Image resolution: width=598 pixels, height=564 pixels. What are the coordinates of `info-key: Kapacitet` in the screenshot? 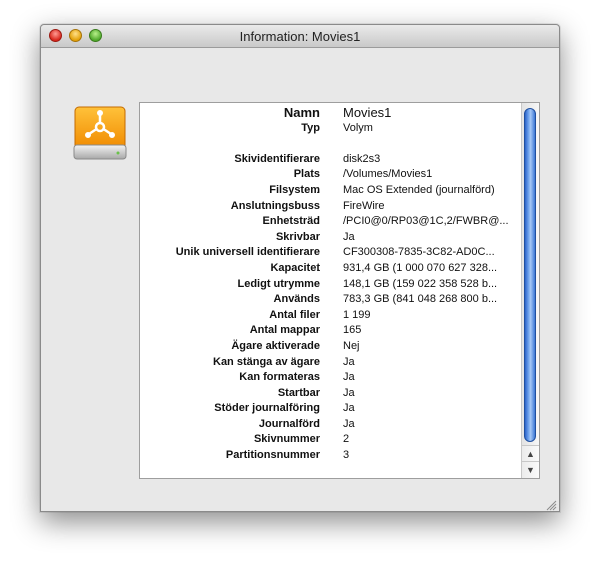 It's located at (295, 267).